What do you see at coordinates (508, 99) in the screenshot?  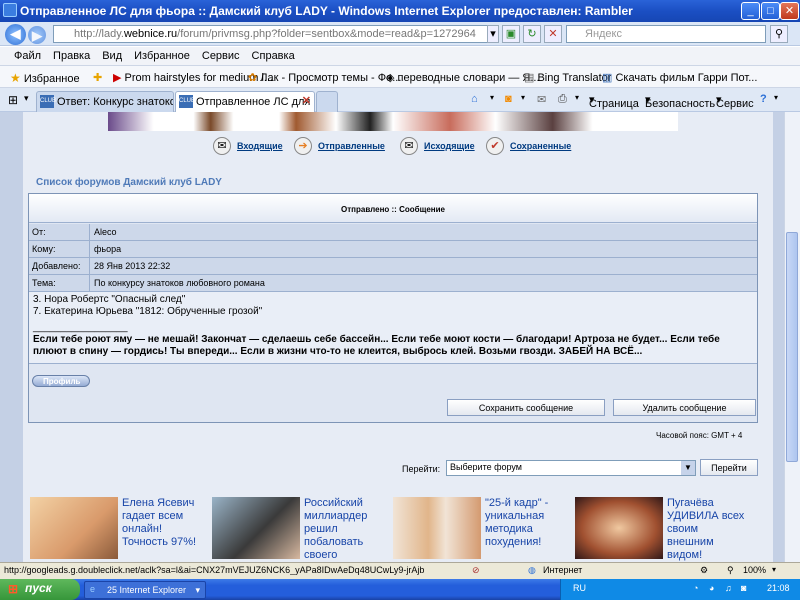 I see `feeds-icon: ◙` at bounding box center [508, 99].